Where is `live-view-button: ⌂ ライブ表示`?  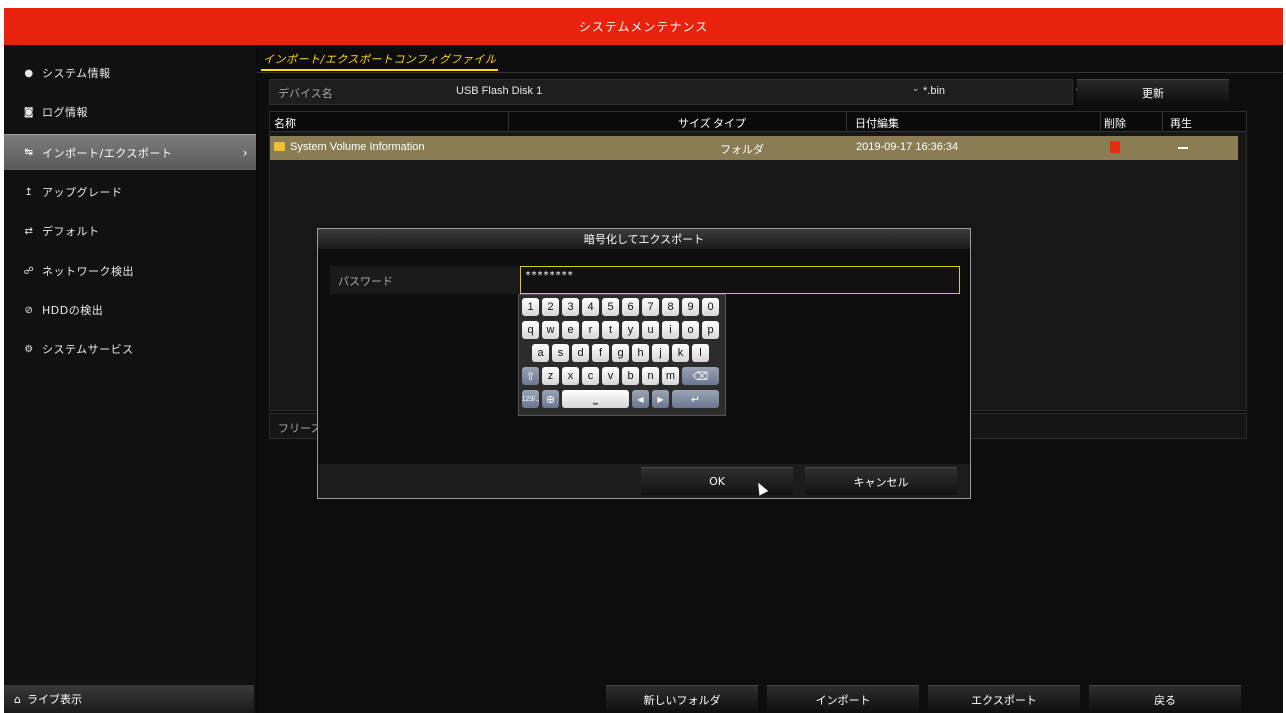
live-view-button: ⌂ ライブ表示 is located at coordinates (129, 699).